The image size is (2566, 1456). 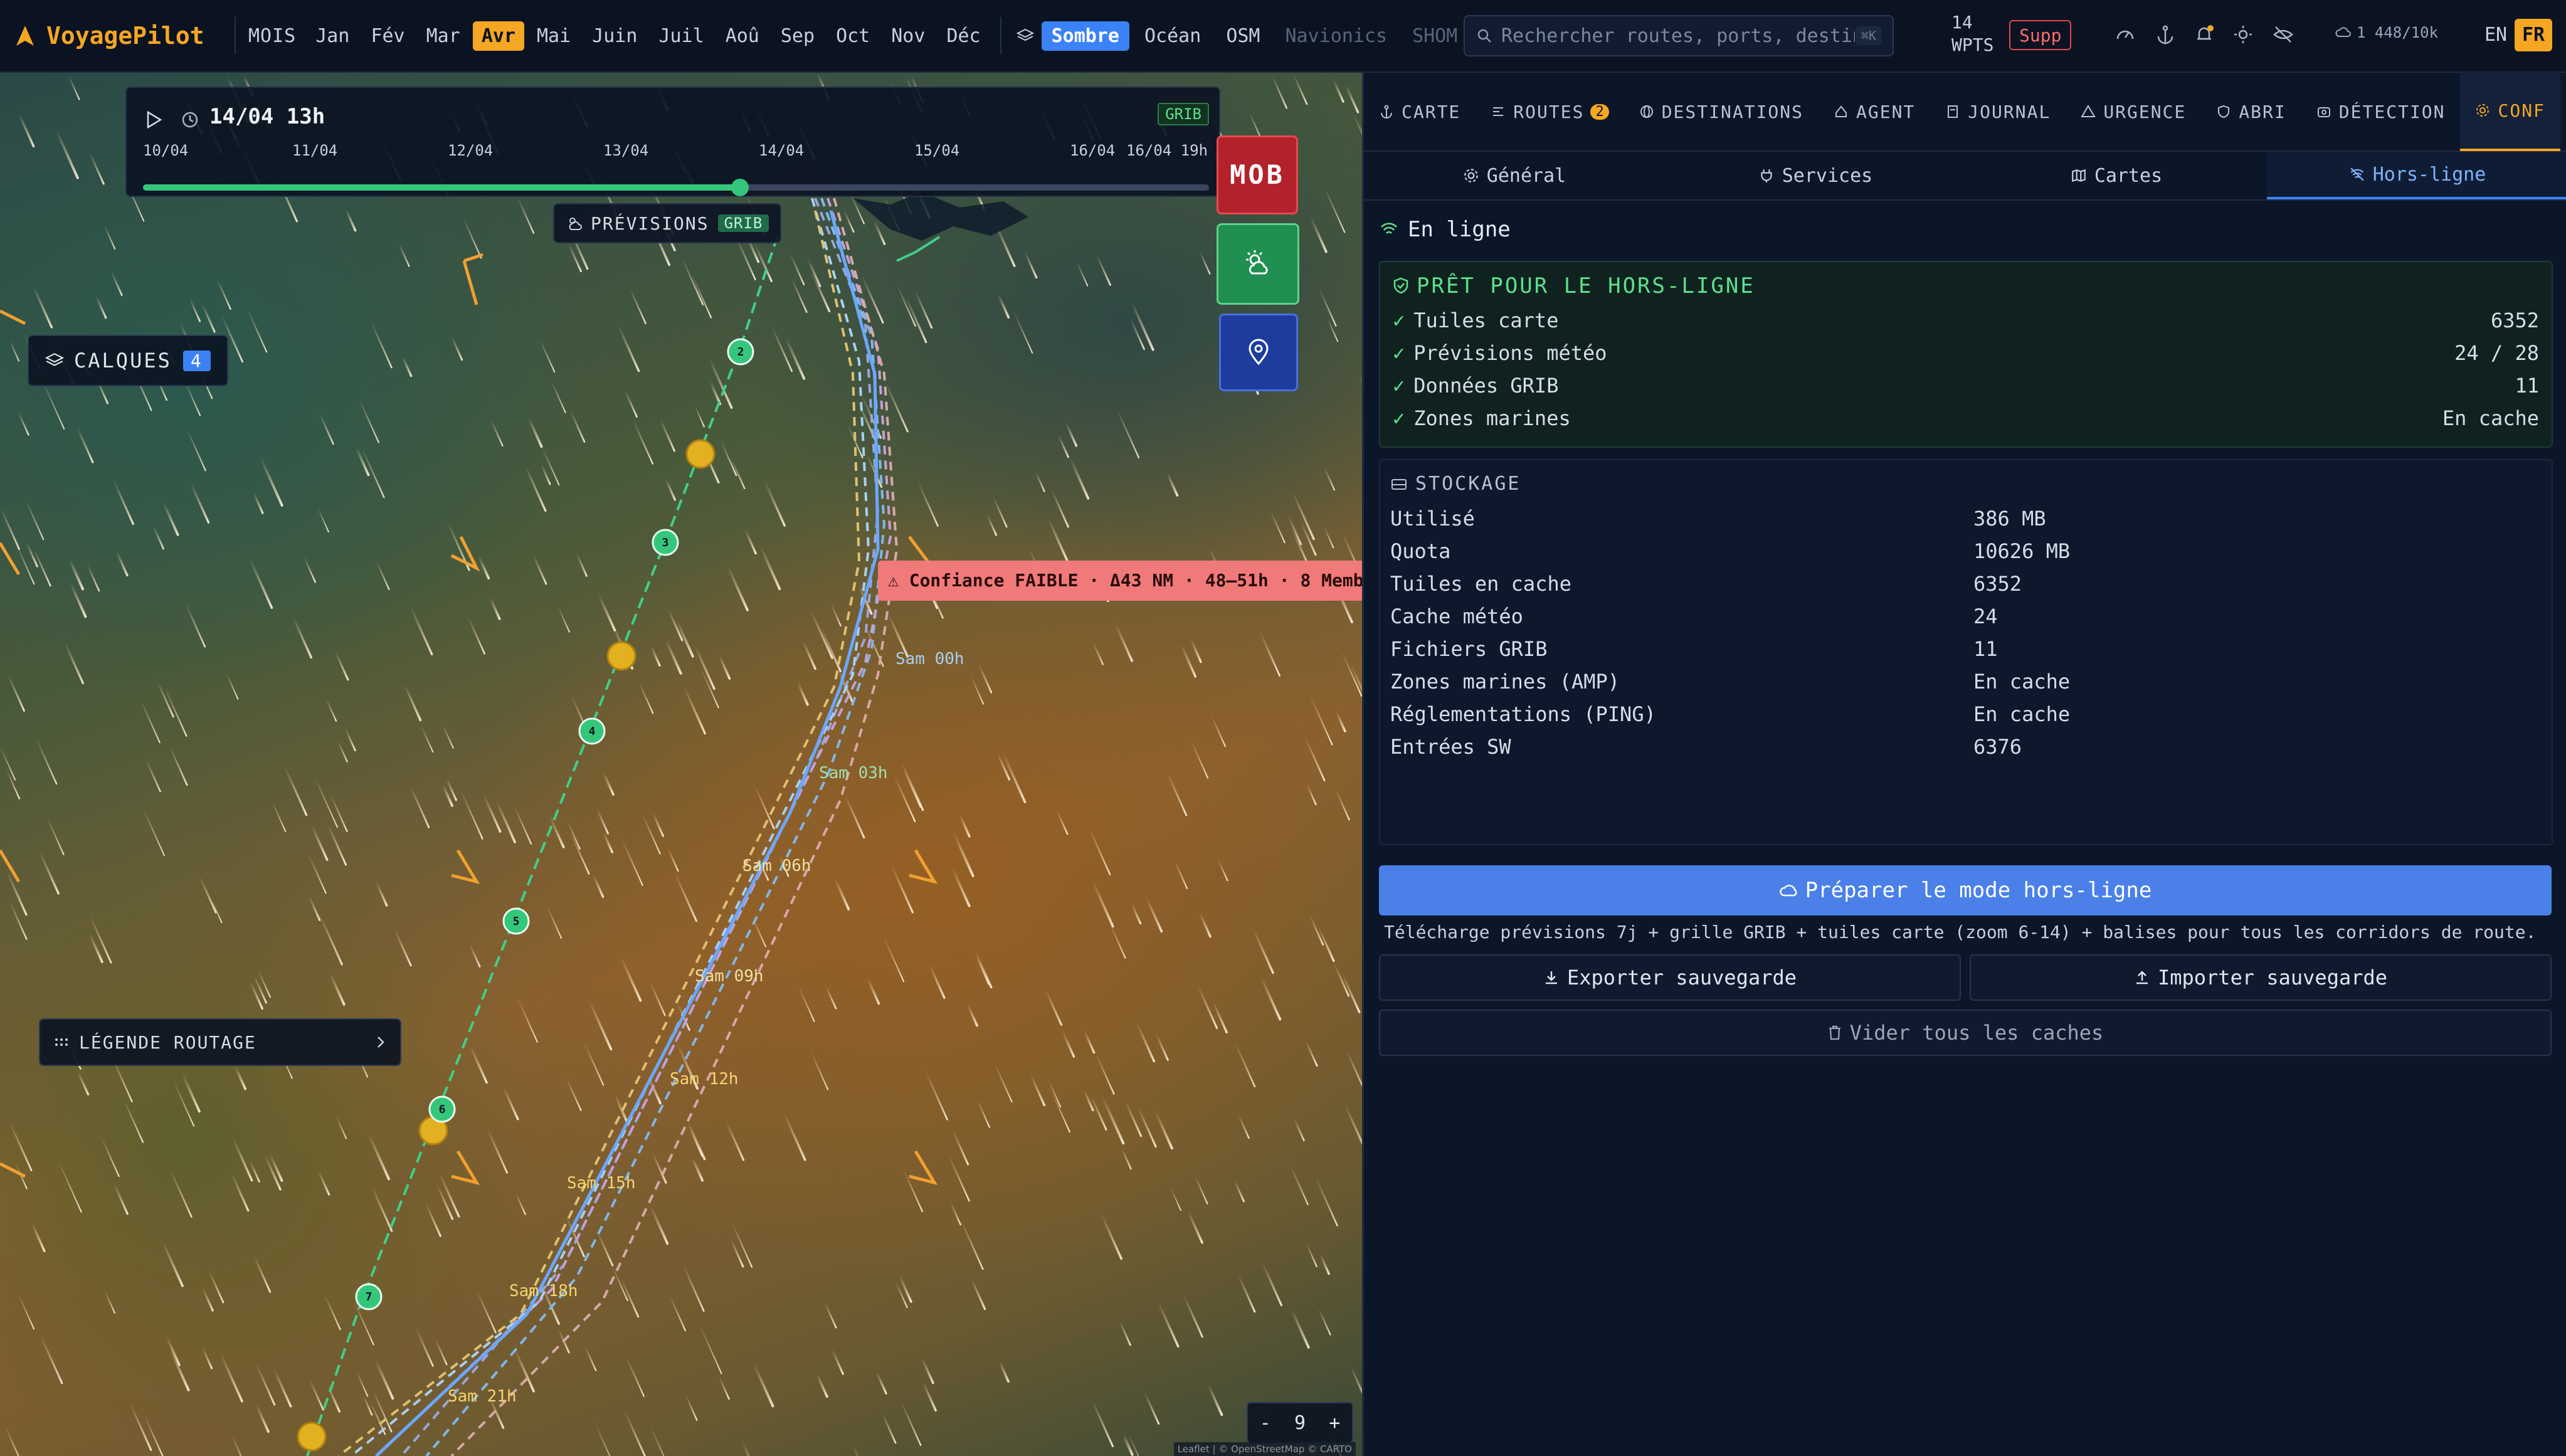 What do you see at coordinates (2416, 176) in the screenshot?
I see `subtab-offline: Hors-ligne` at bounding box center [2416, 176].